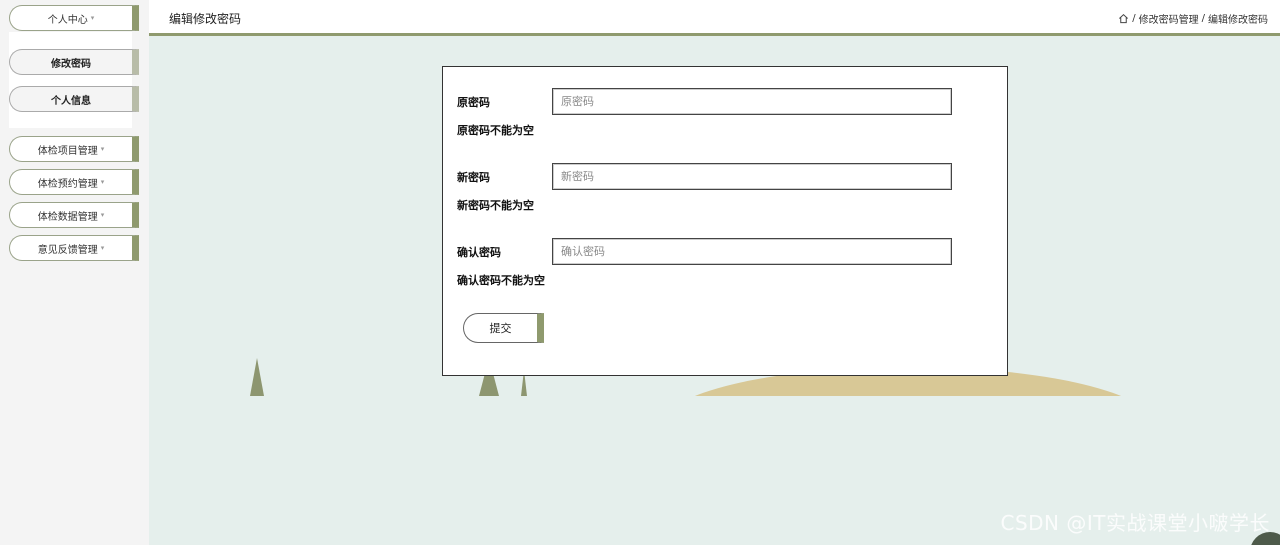 This screenshot has width=1280, height=545. I want to click on sidebar-item-label: 体检项目管理, so click(67, 151).